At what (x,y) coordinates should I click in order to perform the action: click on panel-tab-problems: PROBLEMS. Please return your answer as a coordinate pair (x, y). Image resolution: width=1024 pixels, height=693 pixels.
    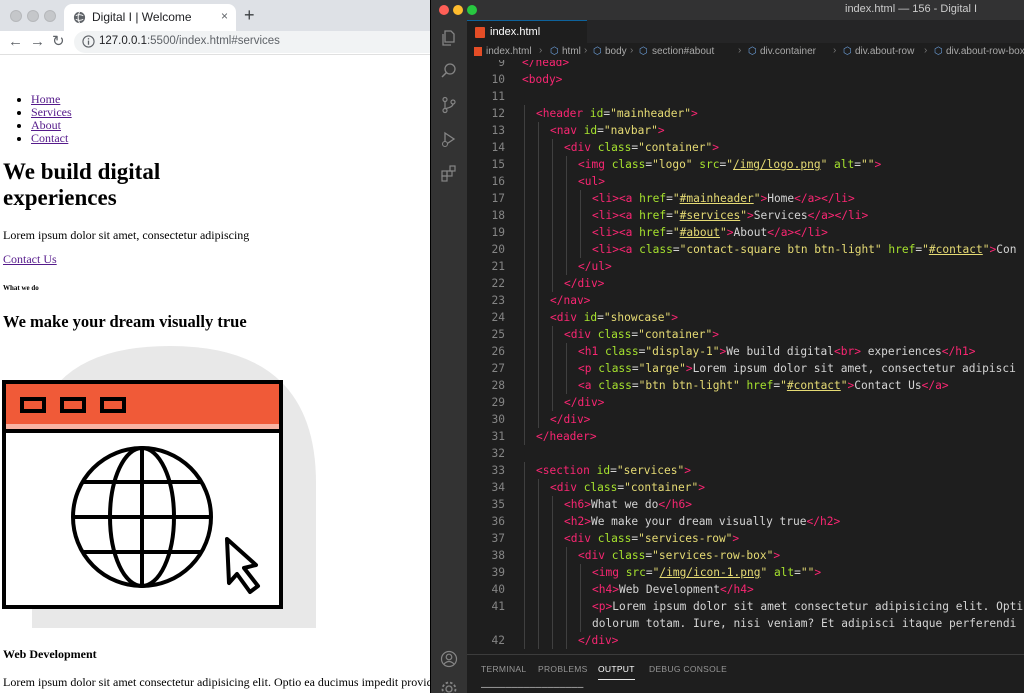
    Looking at the image, I should click on (563, 669).